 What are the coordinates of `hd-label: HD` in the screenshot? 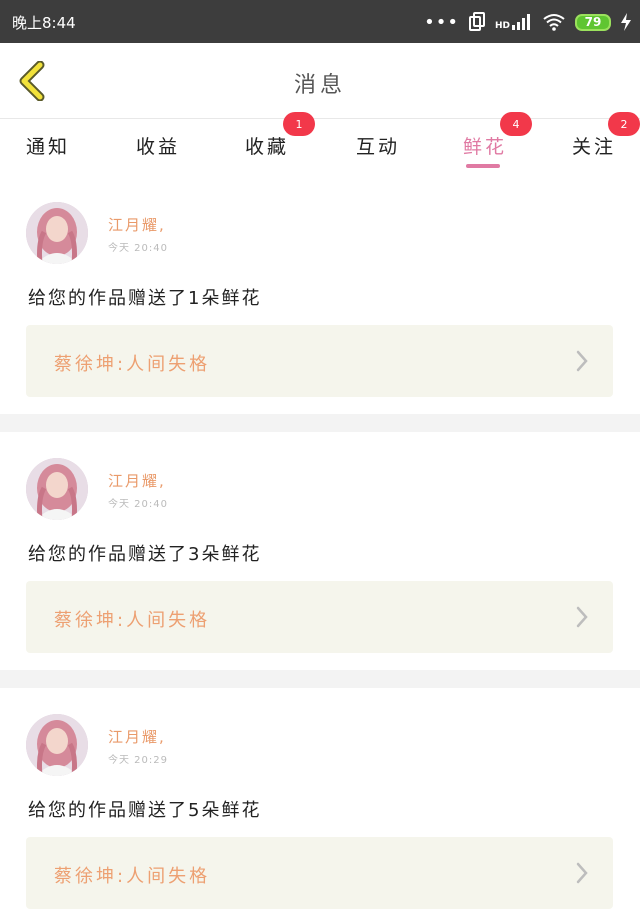 It's located at (502, 26).